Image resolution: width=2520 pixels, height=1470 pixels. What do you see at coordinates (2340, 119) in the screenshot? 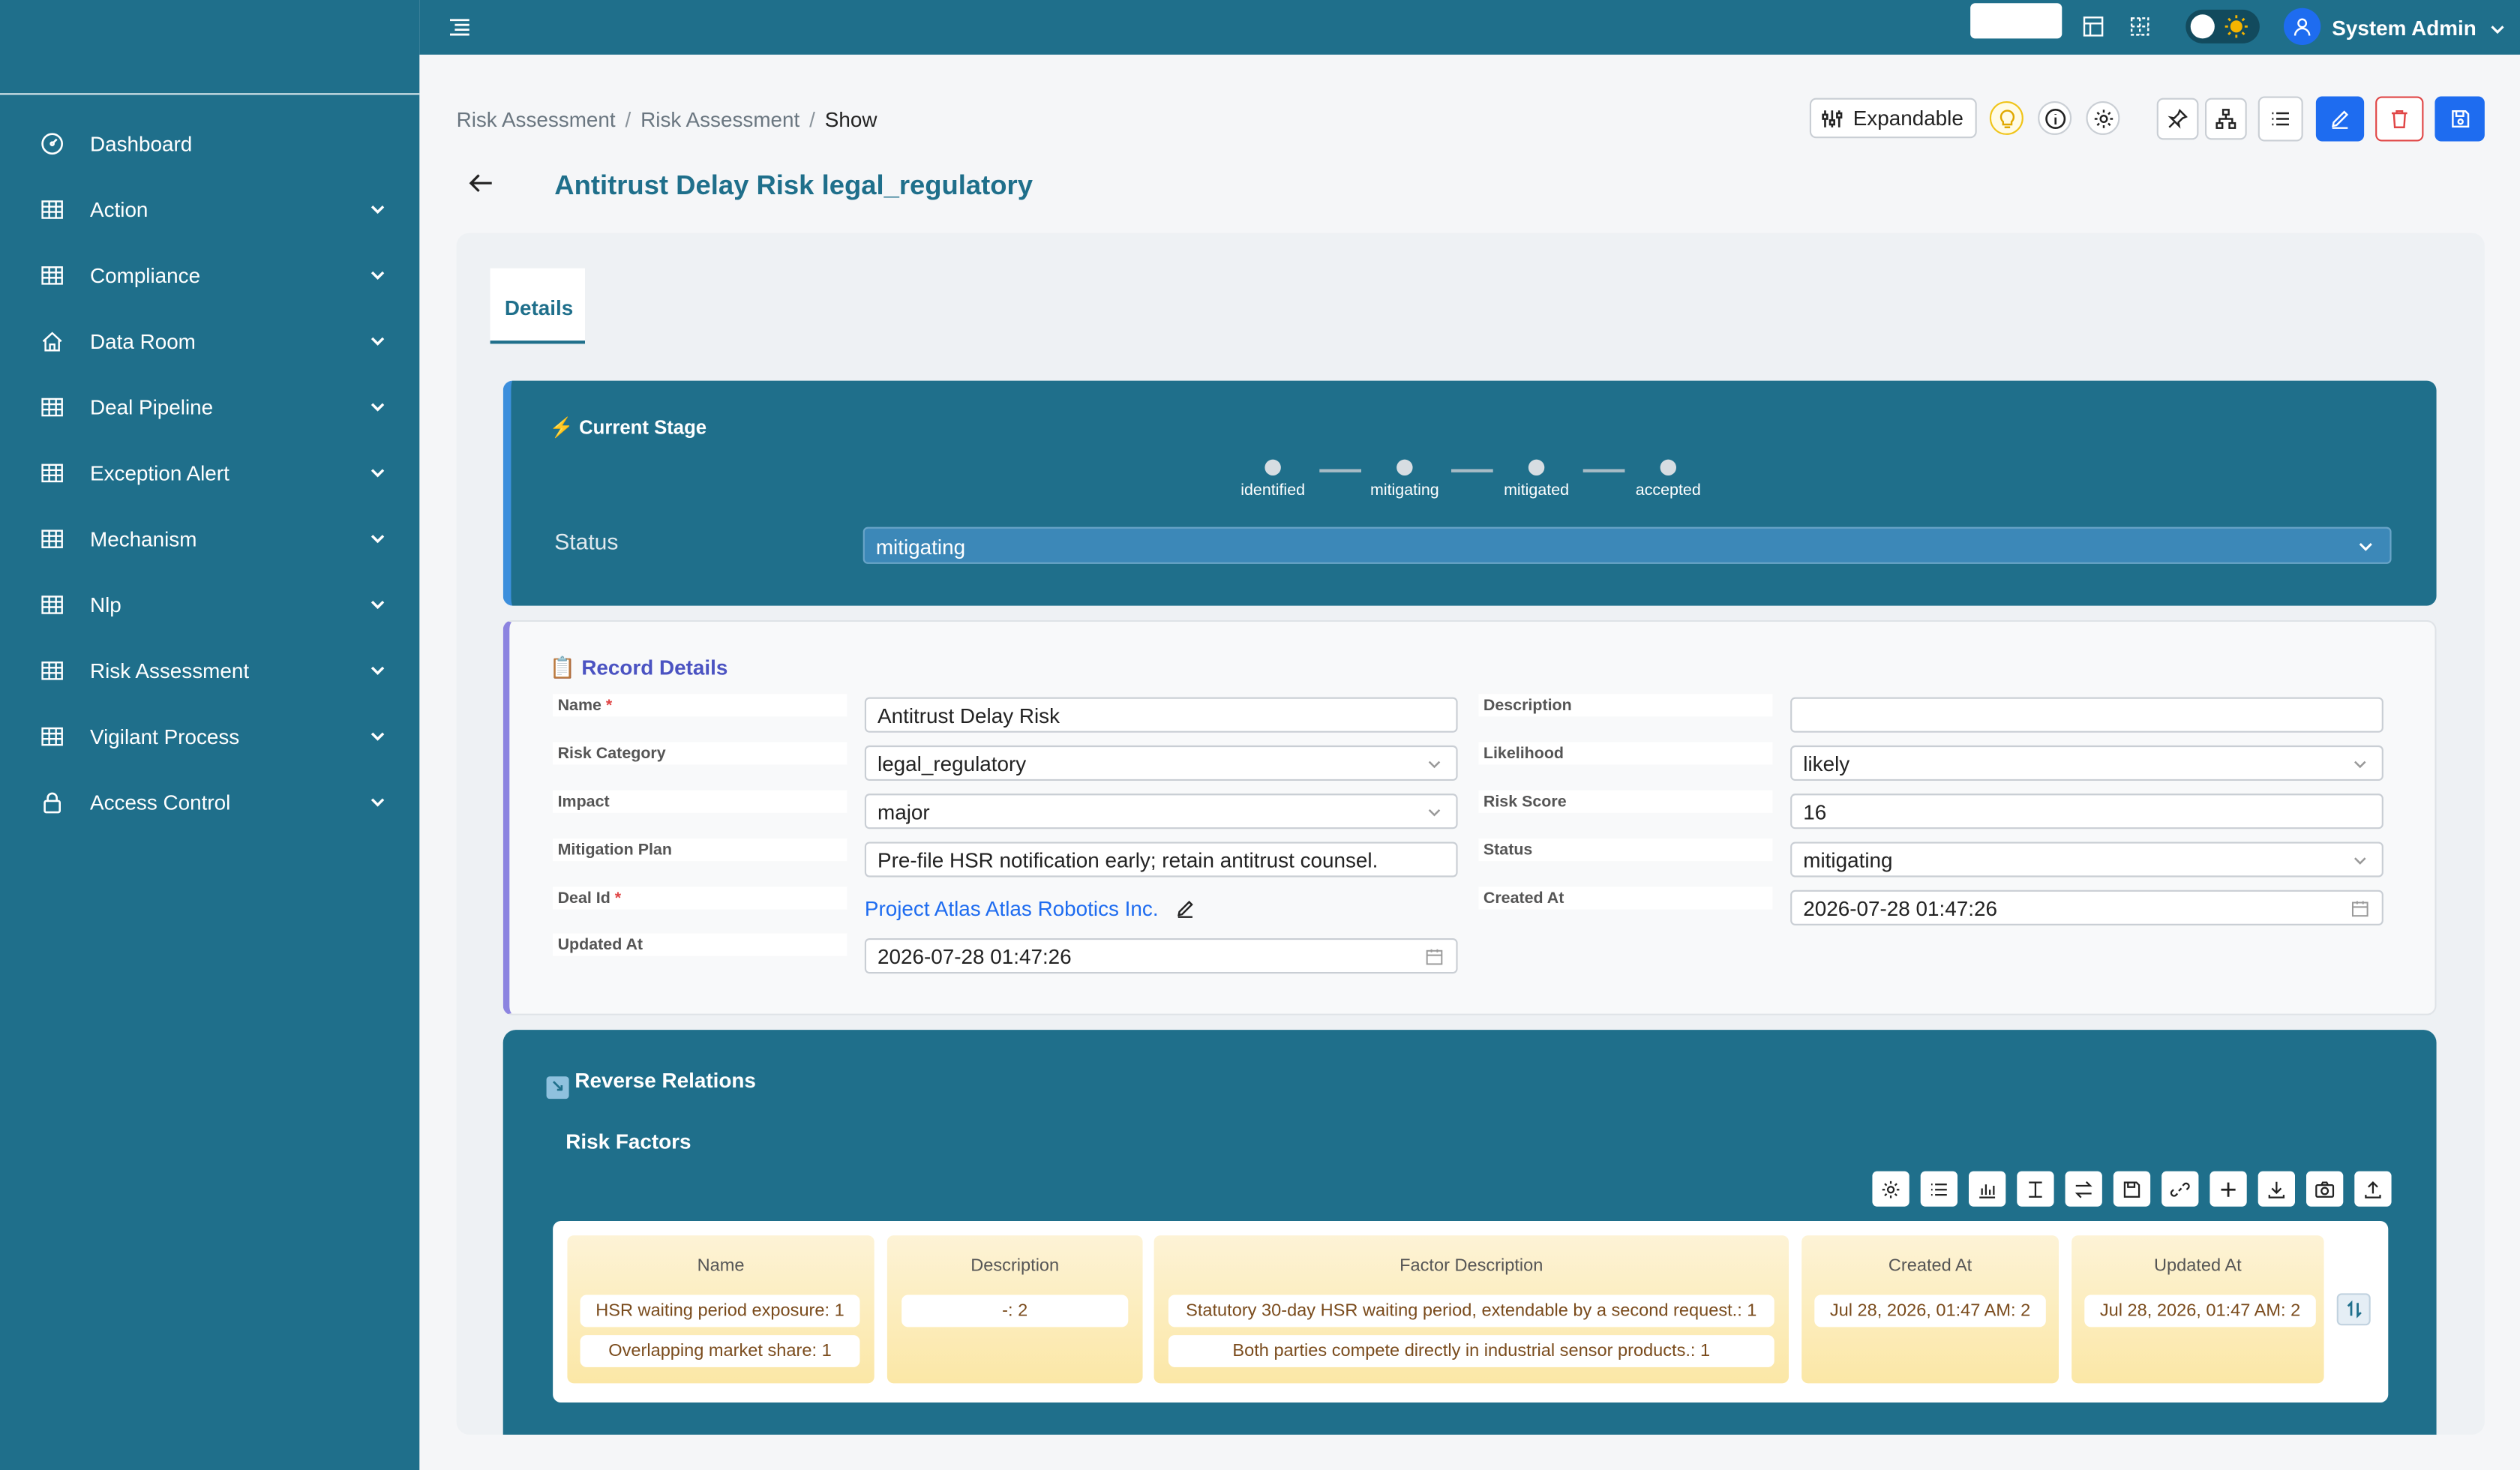
I see `edit-button` at bounding box center [2340, 119].